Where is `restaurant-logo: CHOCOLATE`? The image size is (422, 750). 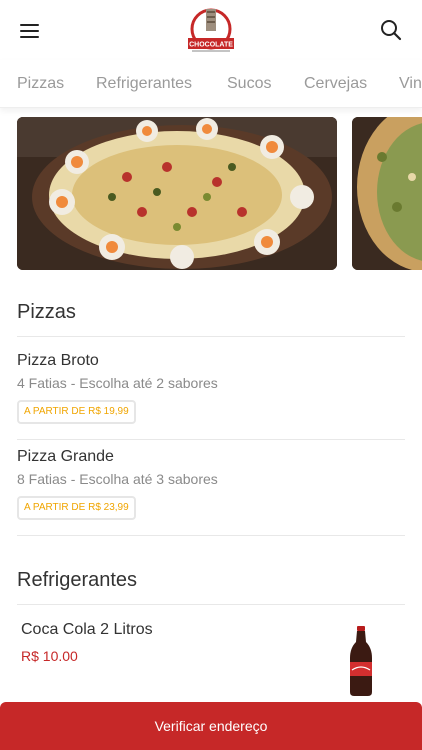
restaurant-logo: CHOCOLATE is located at coordinates (211, 31).